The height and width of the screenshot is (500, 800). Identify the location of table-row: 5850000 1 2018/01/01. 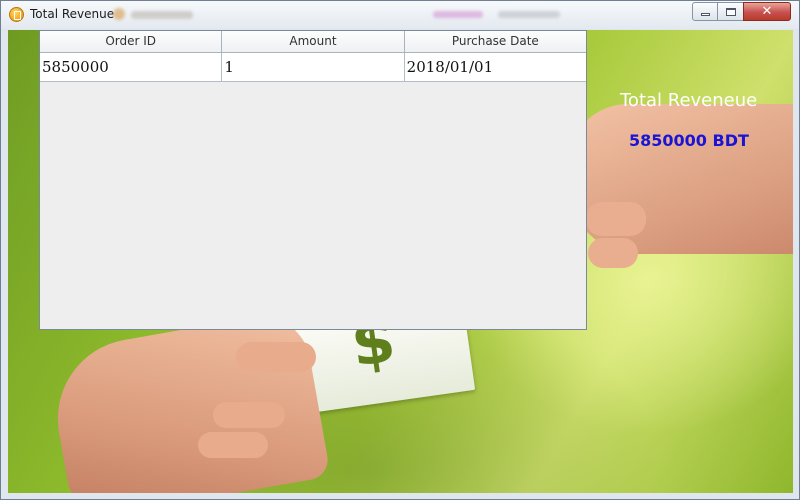
(313, 67).